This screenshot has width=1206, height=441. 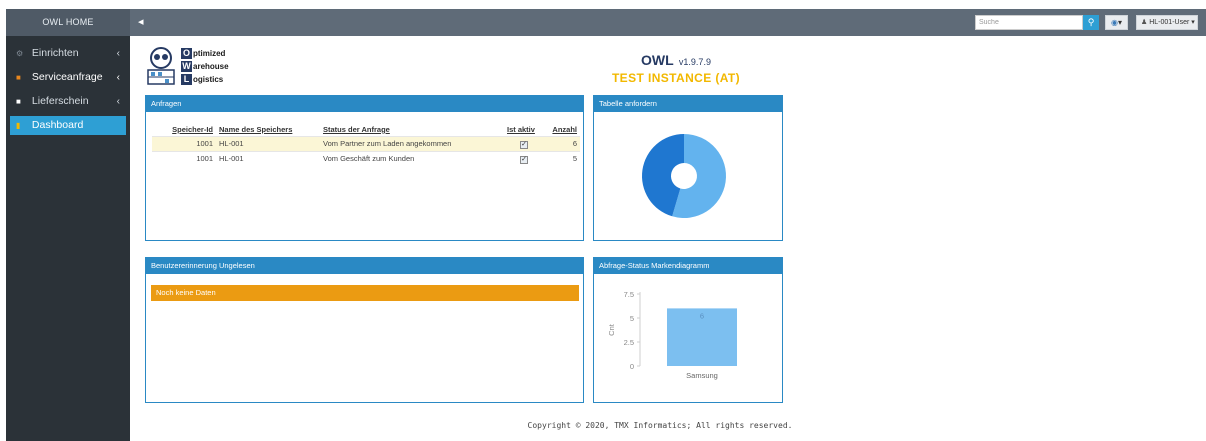 I want to click on sidebar-item-label: Serviceanfrage, so click(x=67, y=77).